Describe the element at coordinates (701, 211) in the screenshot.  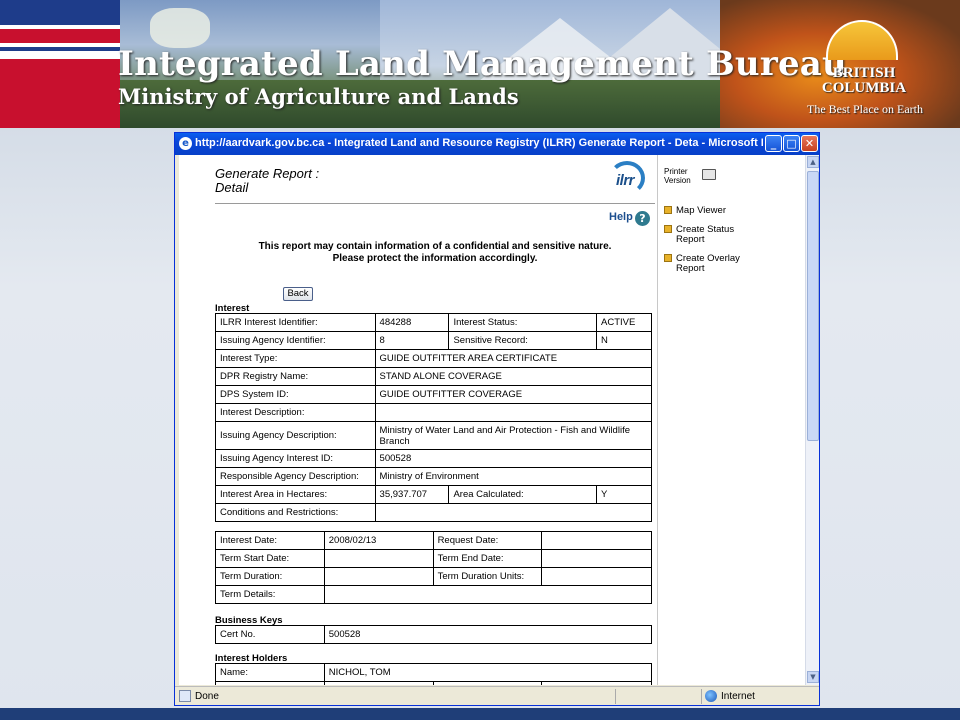
I see `map-viewer-link: Map Viewer` at that location.